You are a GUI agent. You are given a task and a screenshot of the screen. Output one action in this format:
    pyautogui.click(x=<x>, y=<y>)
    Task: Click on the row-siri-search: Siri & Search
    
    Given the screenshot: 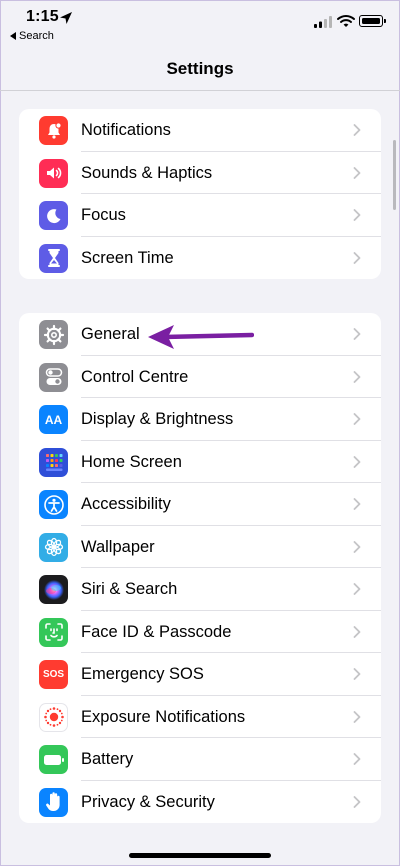 What is the action you would take?
    pyautogui.click(x=200, y=589)
    